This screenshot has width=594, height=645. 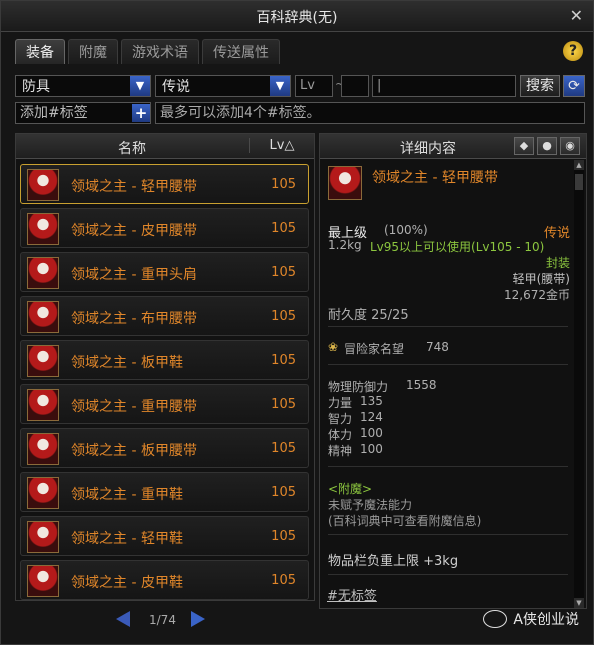 I want to click on fame-value: 748, so click(x=437, y=347).